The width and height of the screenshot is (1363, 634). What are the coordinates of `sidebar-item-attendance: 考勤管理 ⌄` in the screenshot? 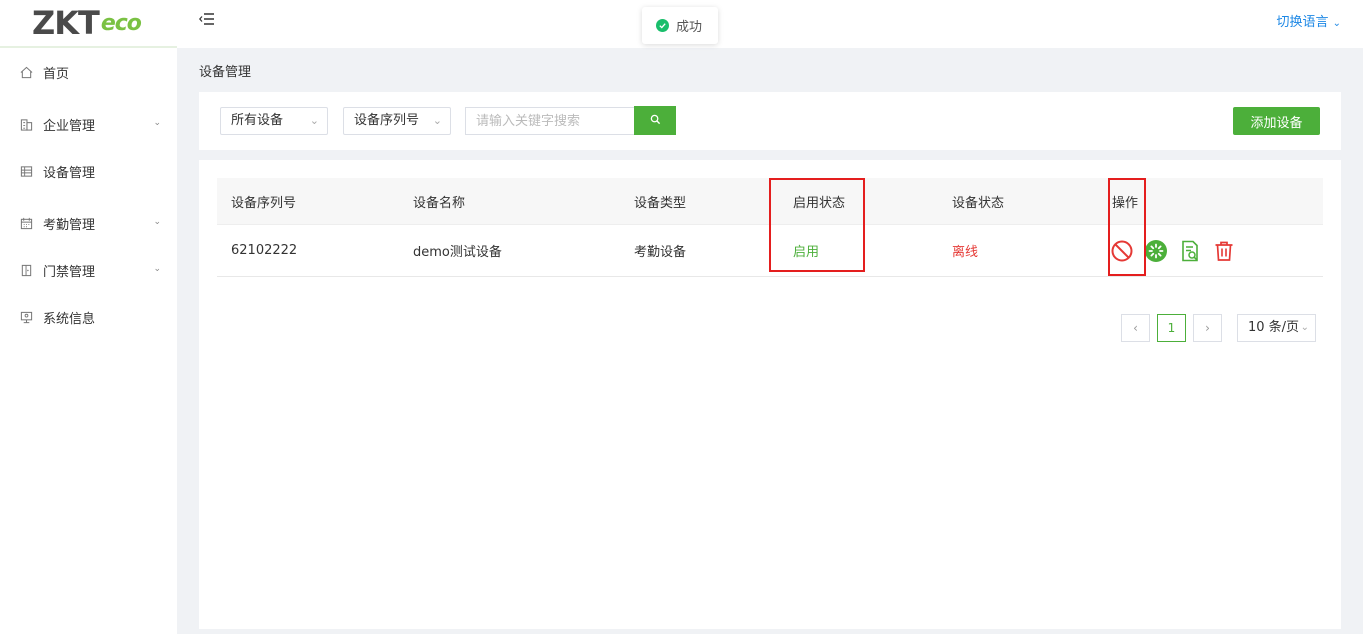 It's located at (88, 223).